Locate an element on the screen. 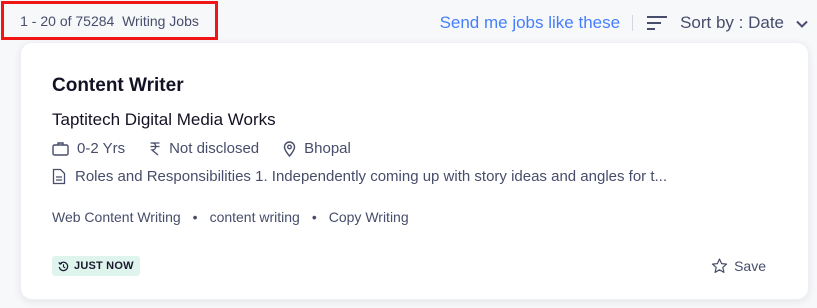 The width and height of the screenshot is (817, 308). tag: content writing is located at coordinates (254, 217).